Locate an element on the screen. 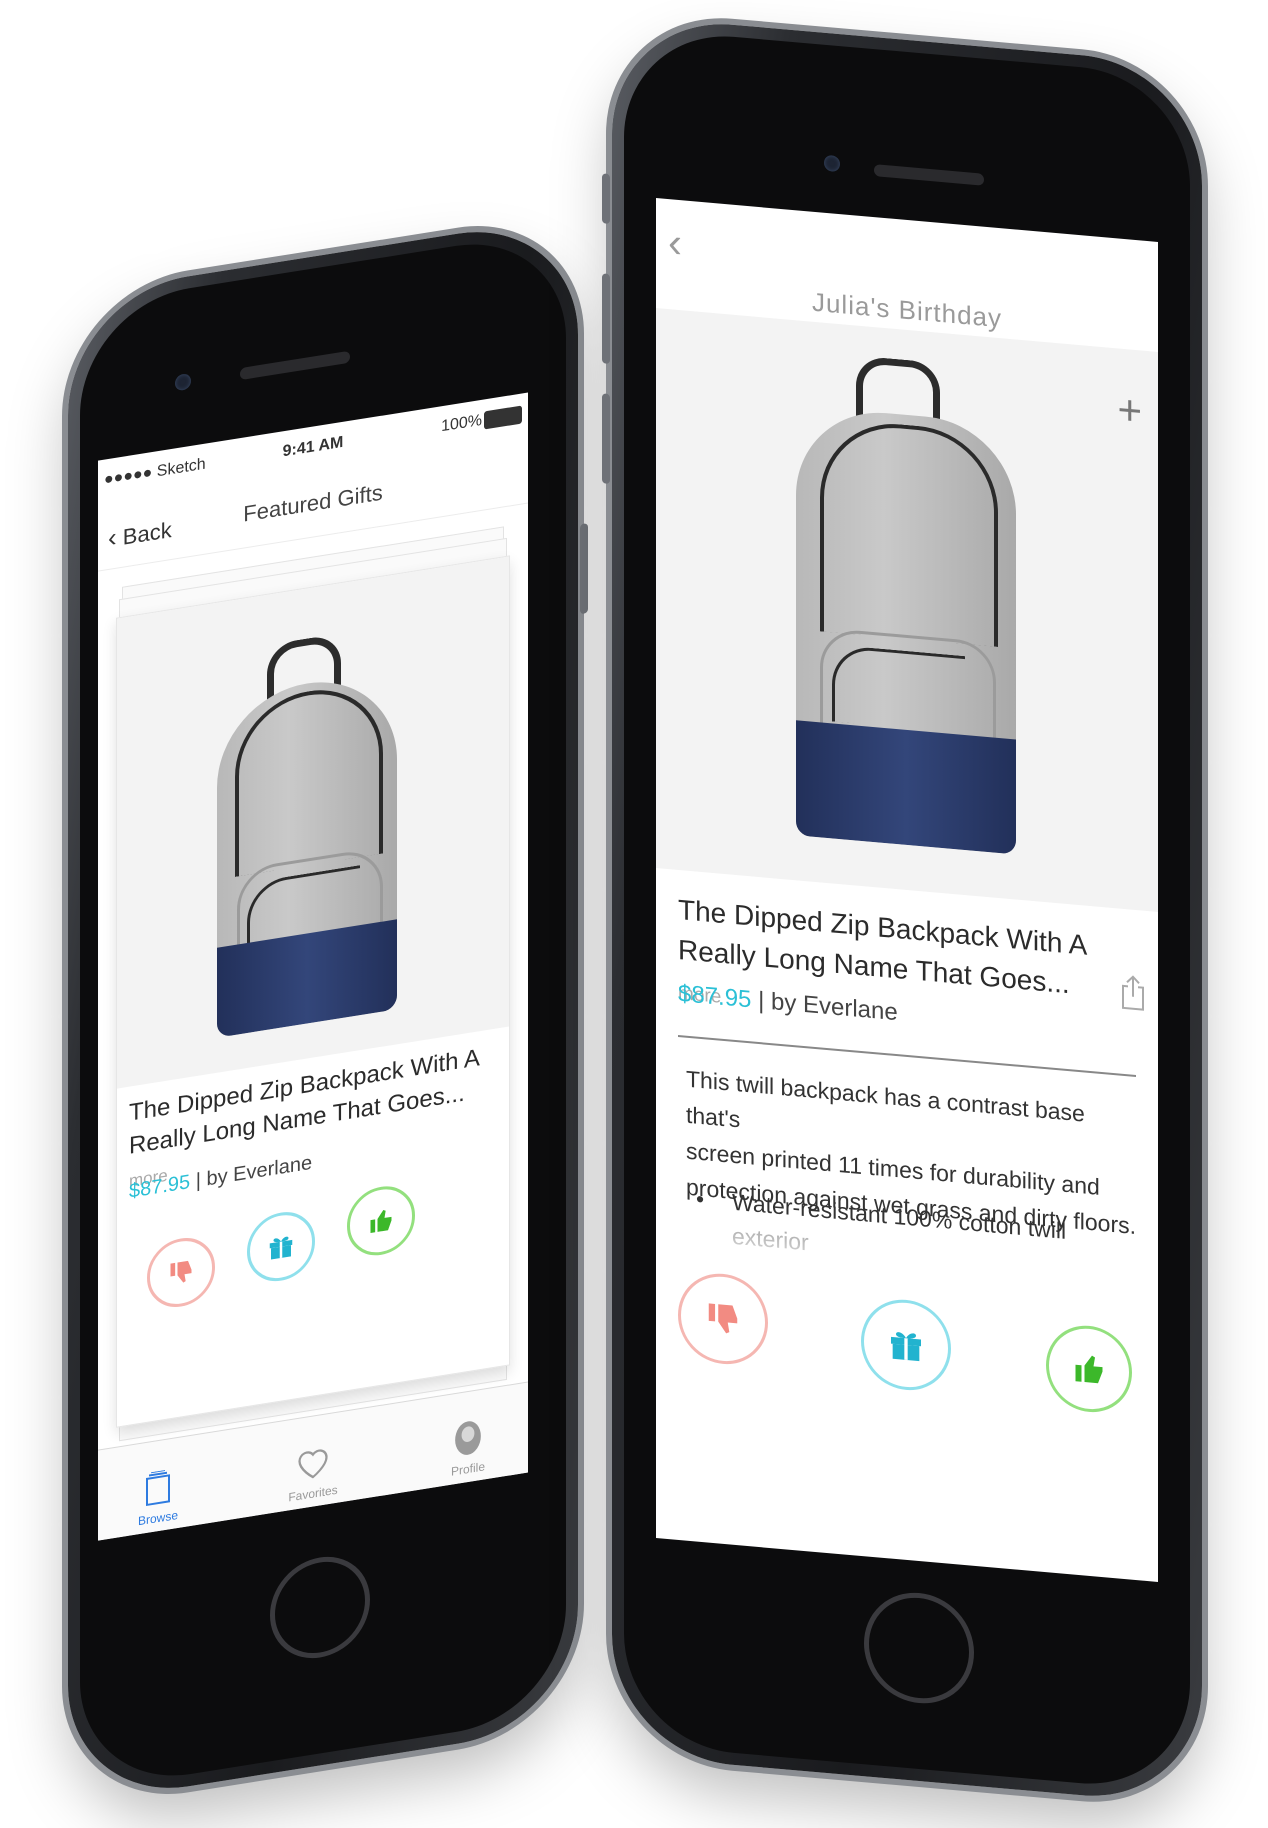  tab-profile: Profile is located at coordinates (468, 1448).